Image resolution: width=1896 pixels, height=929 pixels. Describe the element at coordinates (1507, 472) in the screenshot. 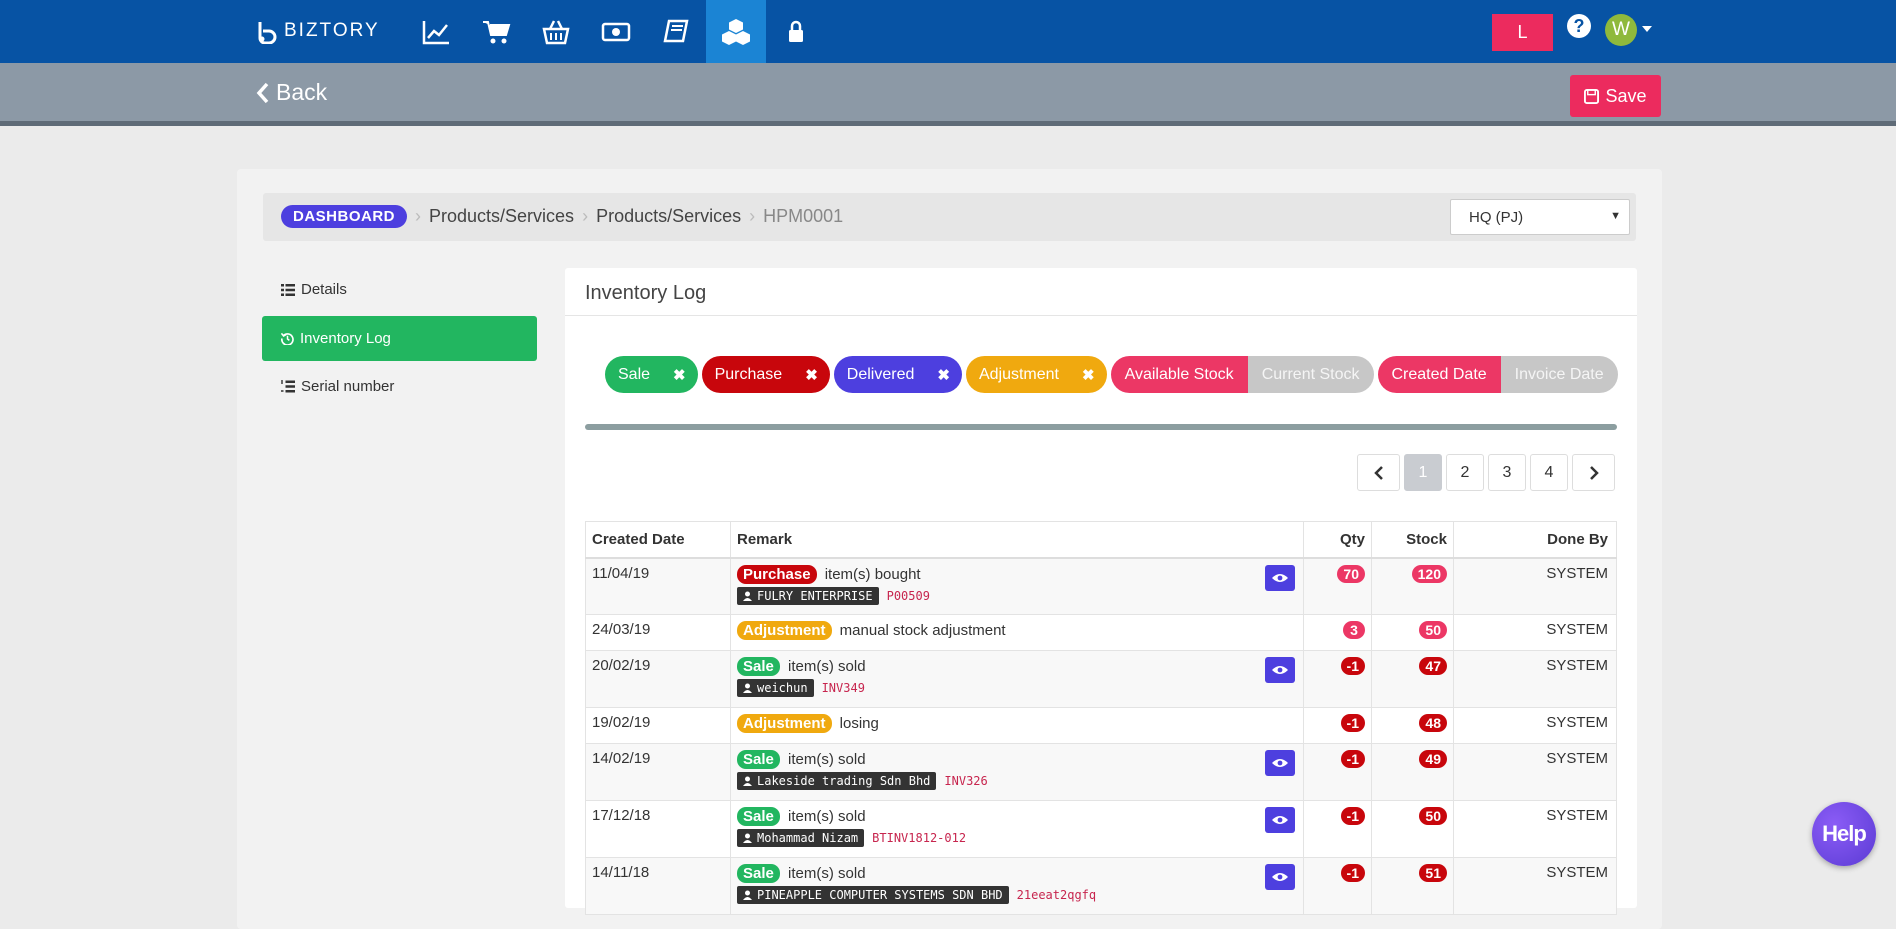

I see `pagination-page-3: 3` at that location.